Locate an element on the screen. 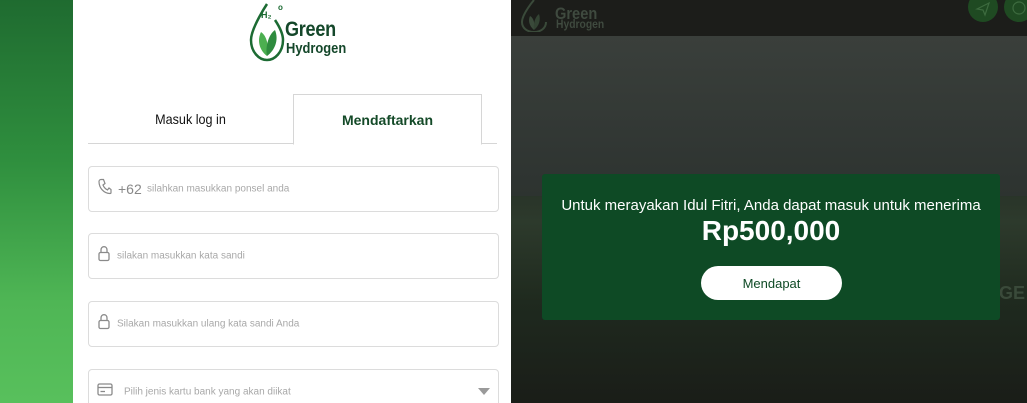  formula-superscript: o is located at coordinates (280, 7).